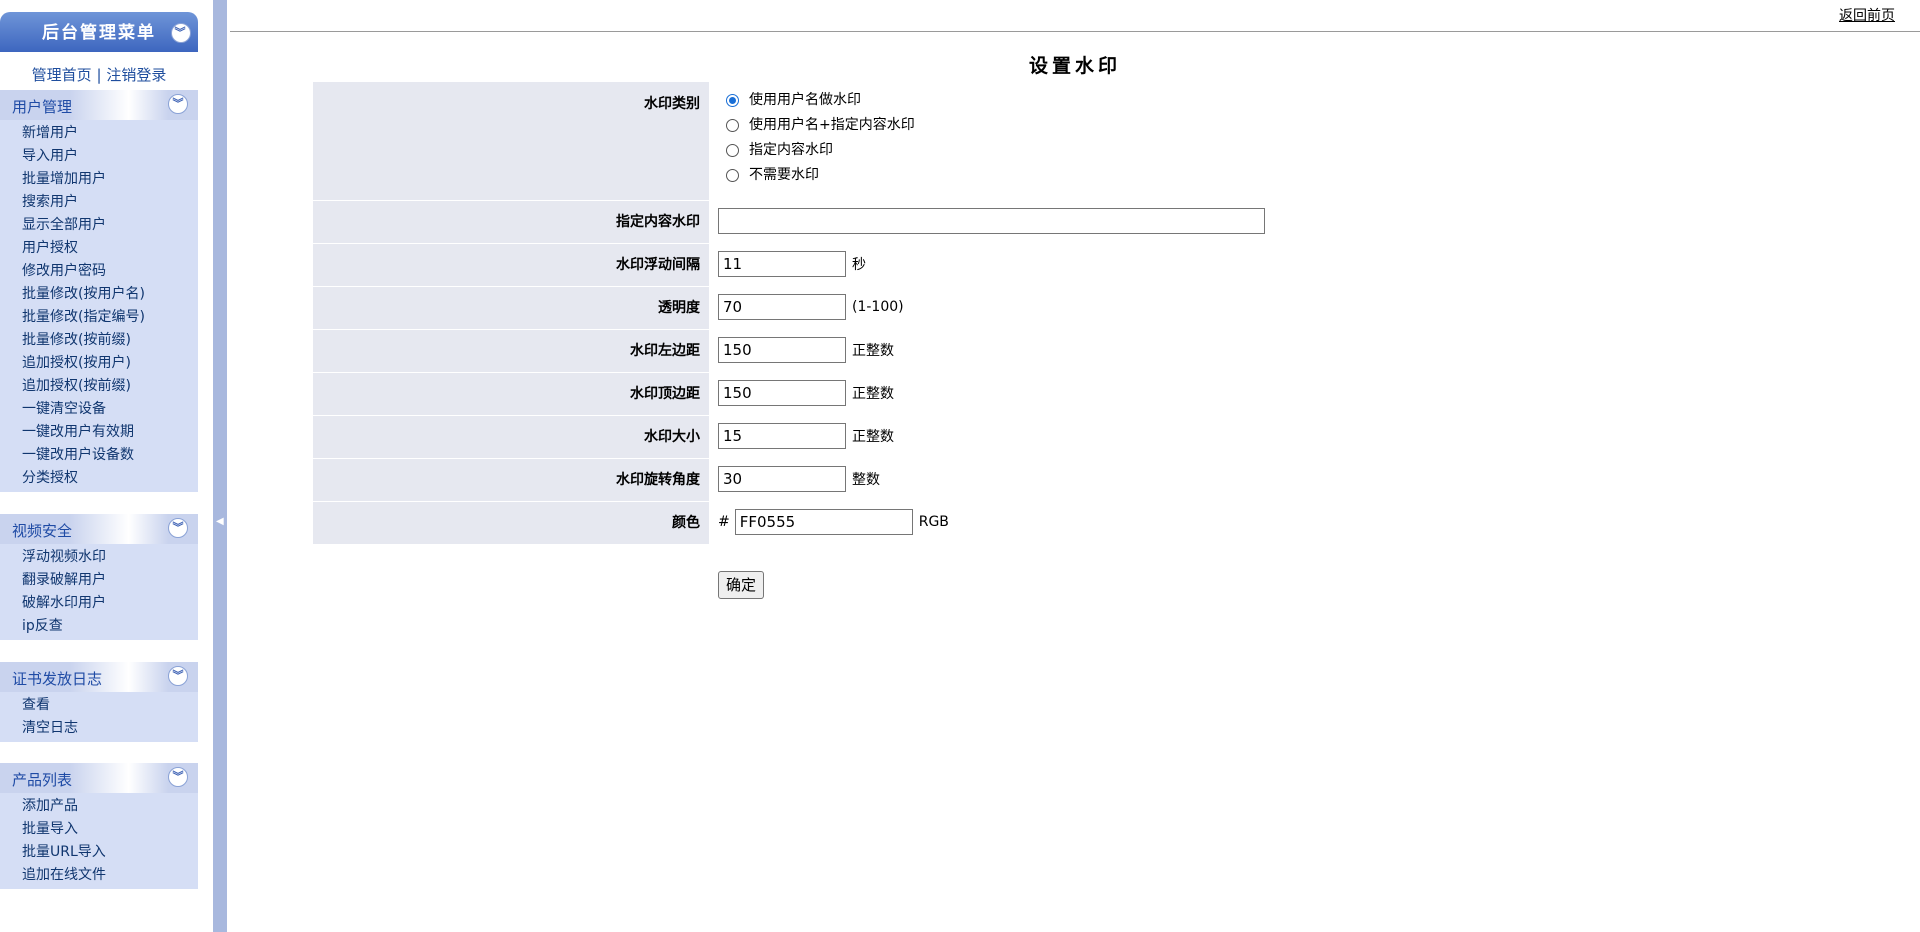 The image size is (1920, 932). I want to click on menu-item-add-product: 添加产品, so click(99, 806).